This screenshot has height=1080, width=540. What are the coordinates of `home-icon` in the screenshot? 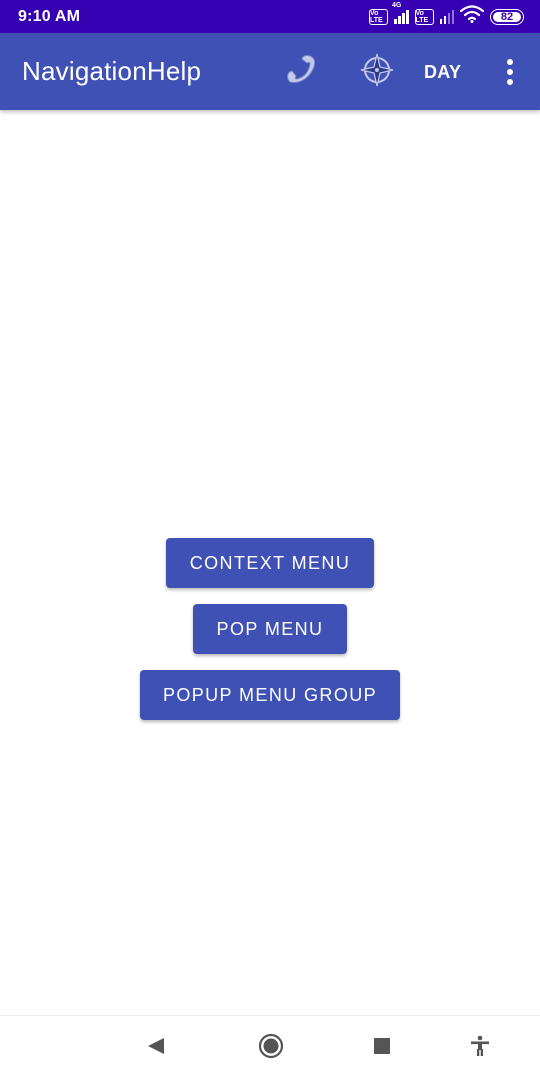 It's located at (271, 1048).